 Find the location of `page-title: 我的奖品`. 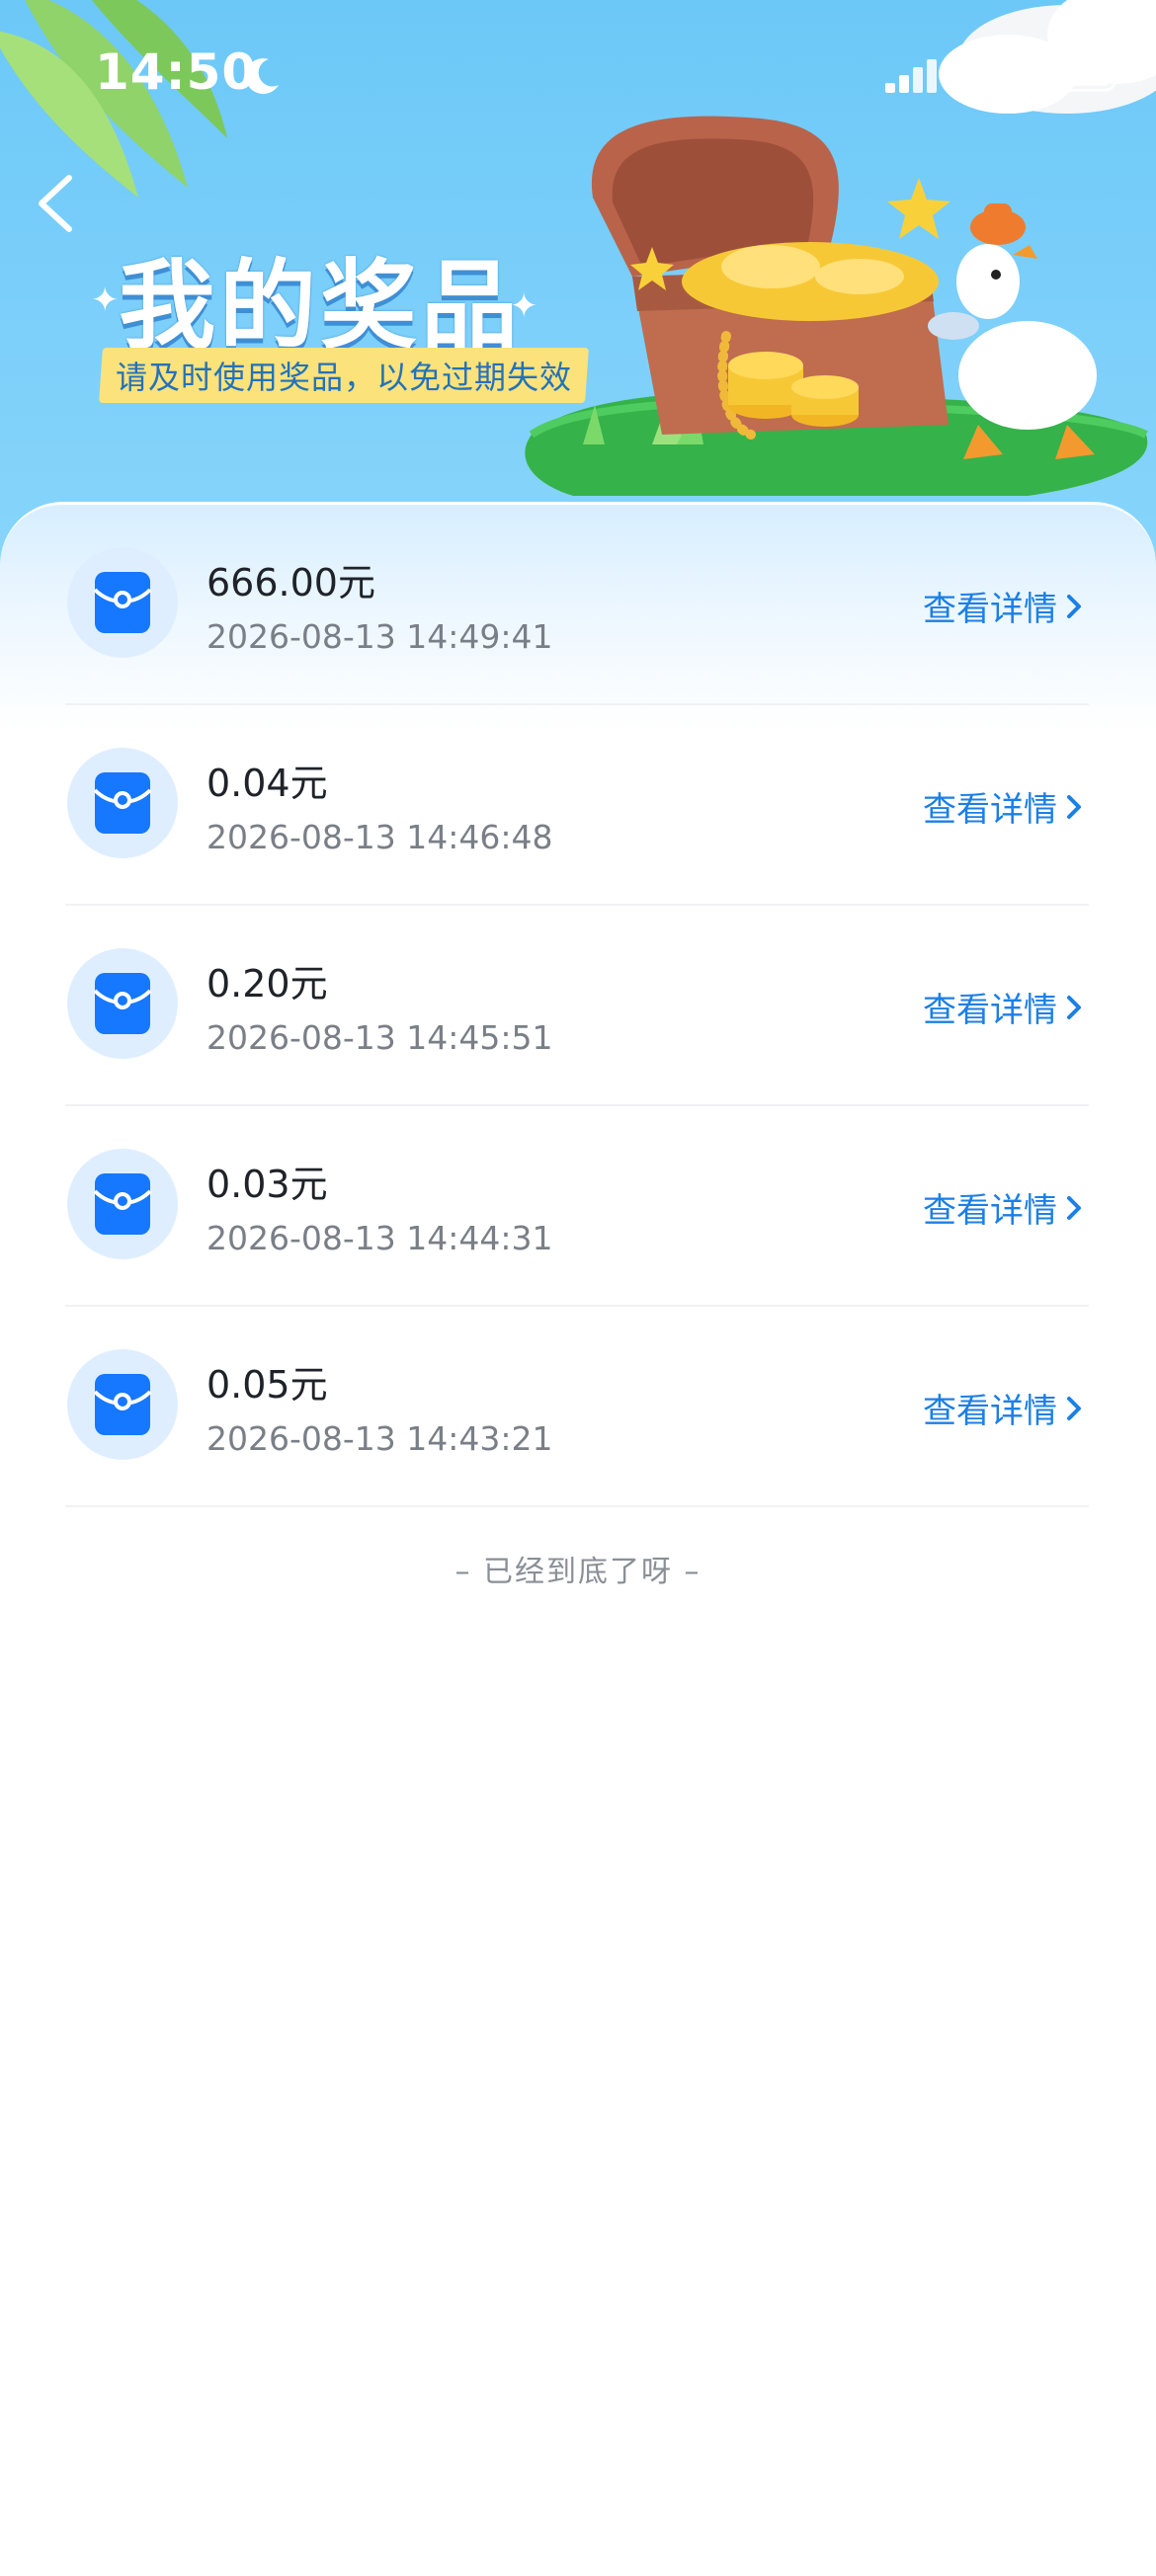

page-title: 我的奖品 is located at coordinates (321, 306).